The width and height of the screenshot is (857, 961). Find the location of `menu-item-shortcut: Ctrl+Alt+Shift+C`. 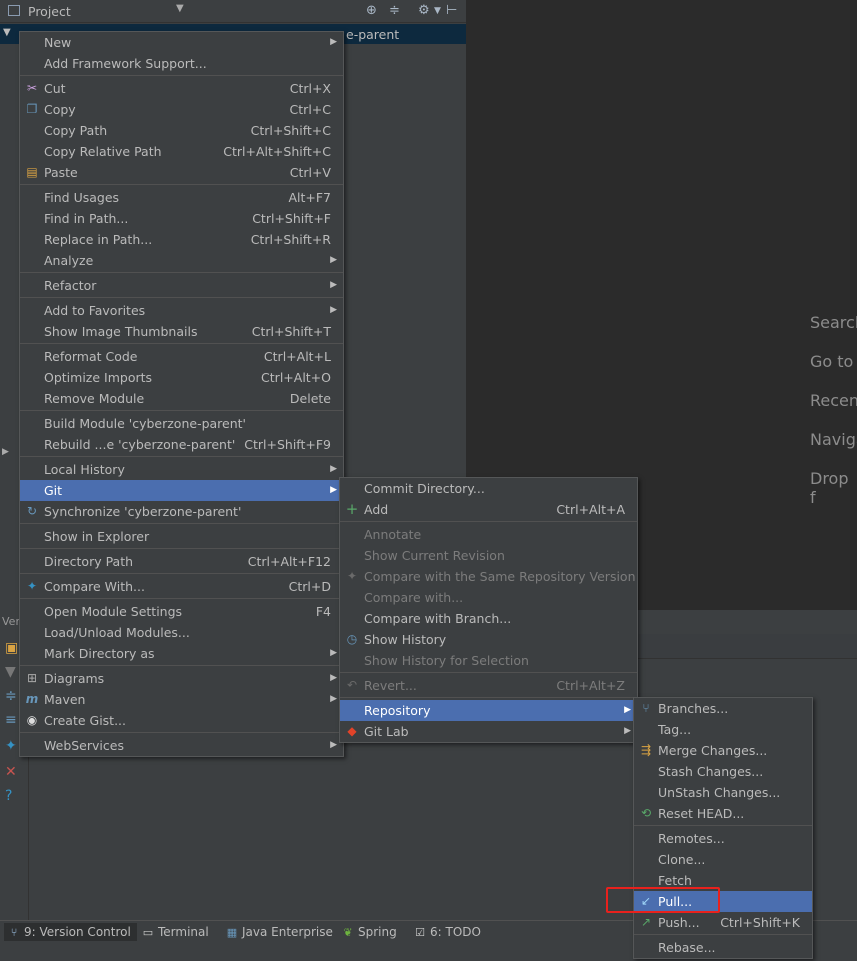

menu-item-shortcut: Ctrl+Alt+Shift+C is located at coordinates (277, 151).